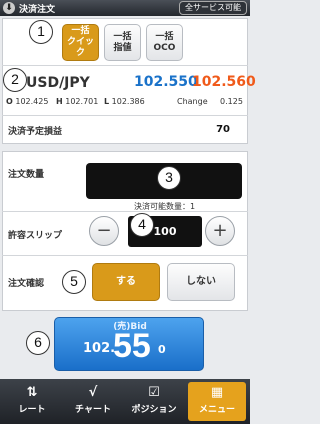 This screenshot has width=320, height=424. What do you see at coordinates (217, 392) in the screenshot?
I see `grid-icon: ▦` at bounding box center [217, 392].